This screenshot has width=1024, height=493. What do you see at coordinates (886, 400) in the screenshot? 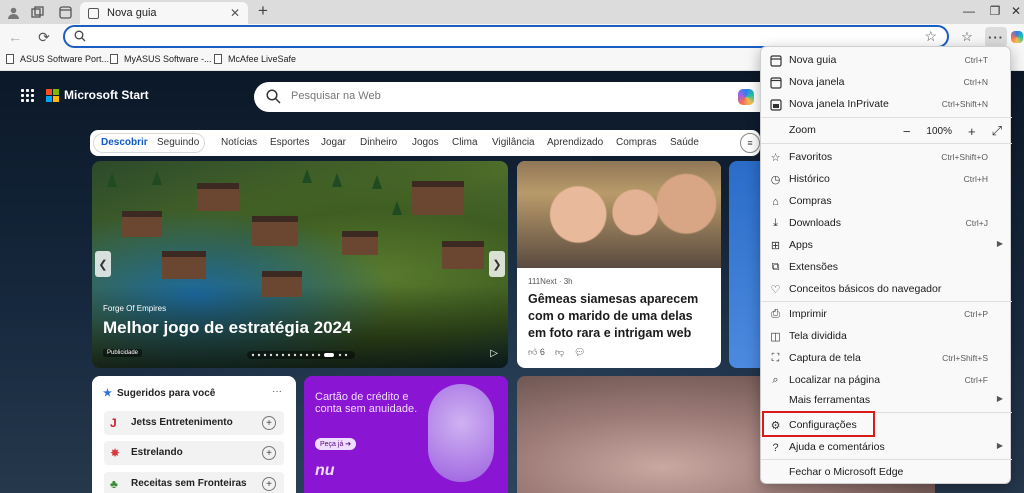
I see `menu-item-mais-ferramentas: Mais ferramentas ▶` at bounding box center [886, 400].